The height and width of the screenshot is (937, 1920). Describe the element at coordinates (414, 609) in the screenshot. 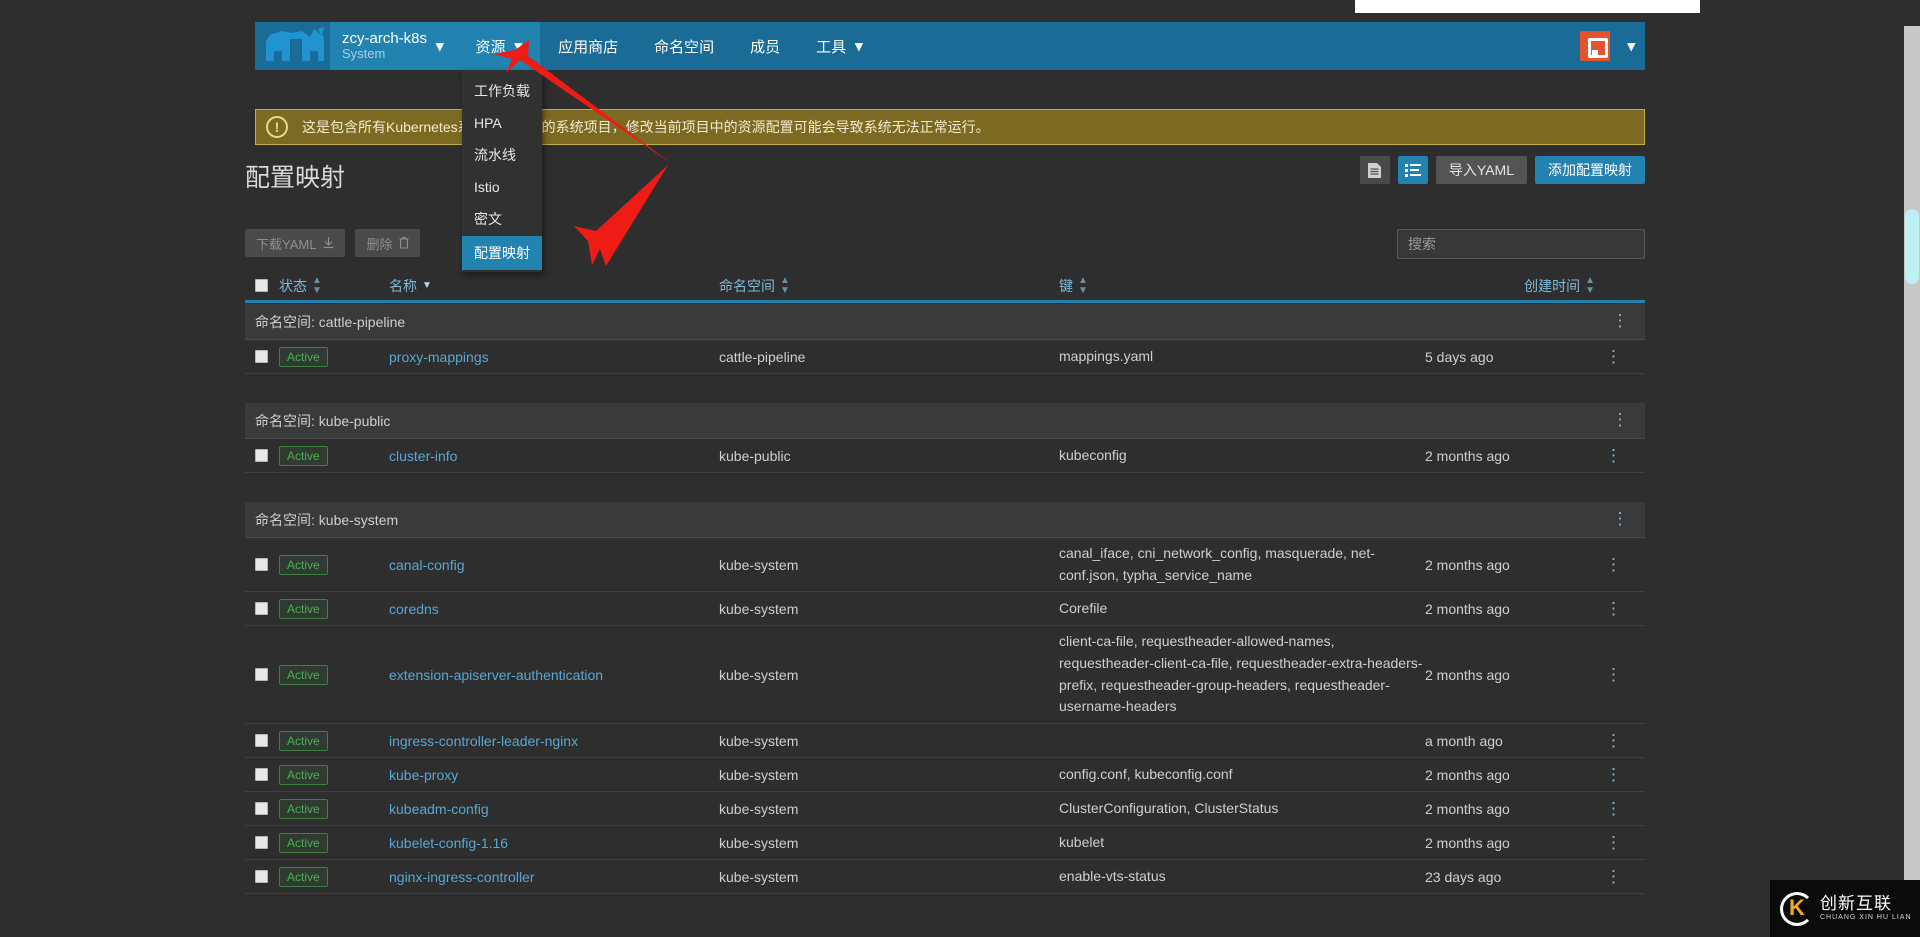

I see `configmap-link: coredns` at that location.